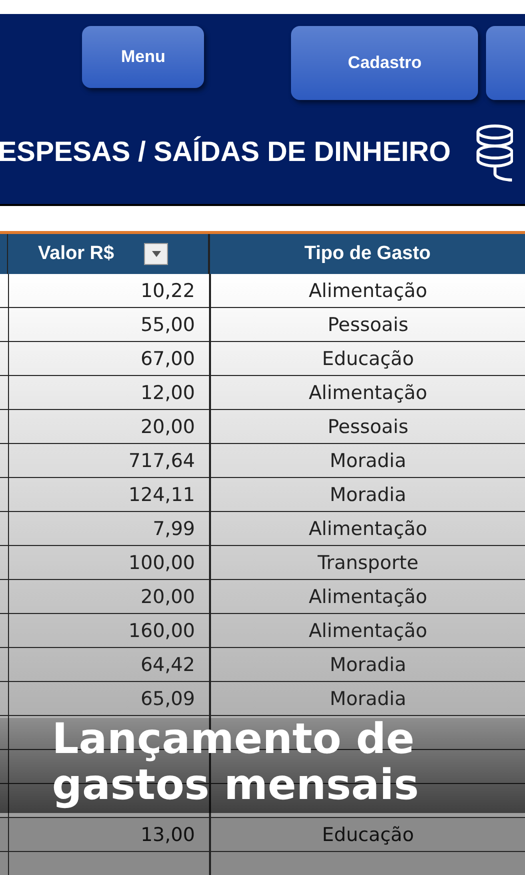  What do you see at coordinates (167, 699) in the screenshot?
I see `table-cell: 65,09` at bounding box center [167, 699].